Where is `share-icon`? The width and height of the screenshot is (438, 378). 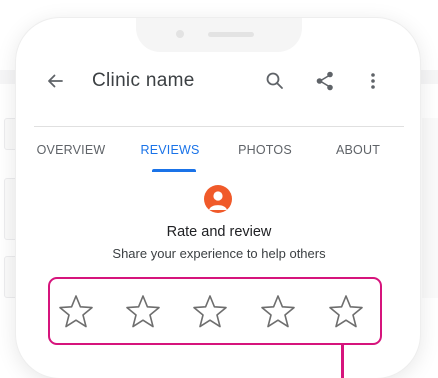
share-icon is located at coordinates (325, 81).